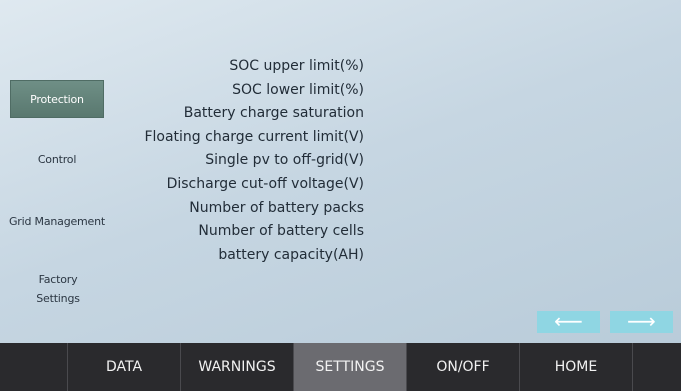  I want to click on nav-label: SETTINGS, so click(350, 367).